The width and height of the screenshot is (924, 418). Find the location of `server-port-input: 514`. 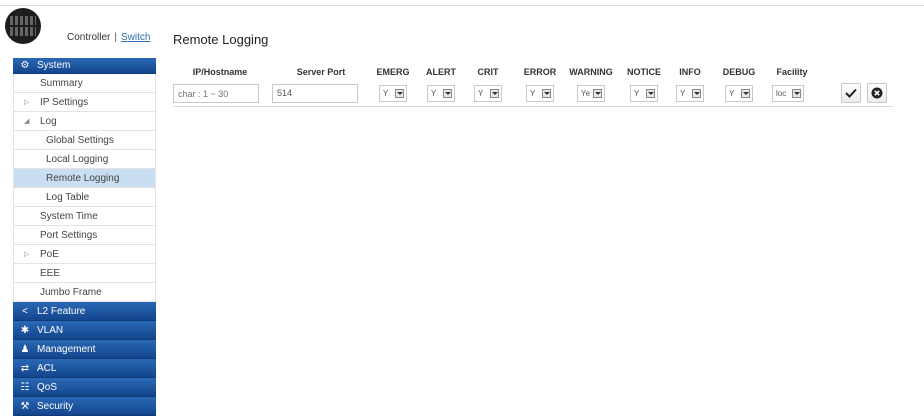

server-port-input: 514 is located at coordinates (315, 93).